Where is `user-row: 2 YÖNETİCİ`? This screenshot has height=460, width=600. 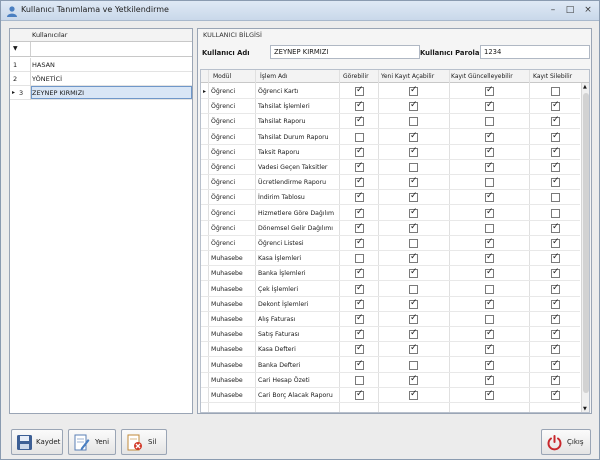 user-row: 2 YÖNETİCİ is located at coordinates (101, 79).